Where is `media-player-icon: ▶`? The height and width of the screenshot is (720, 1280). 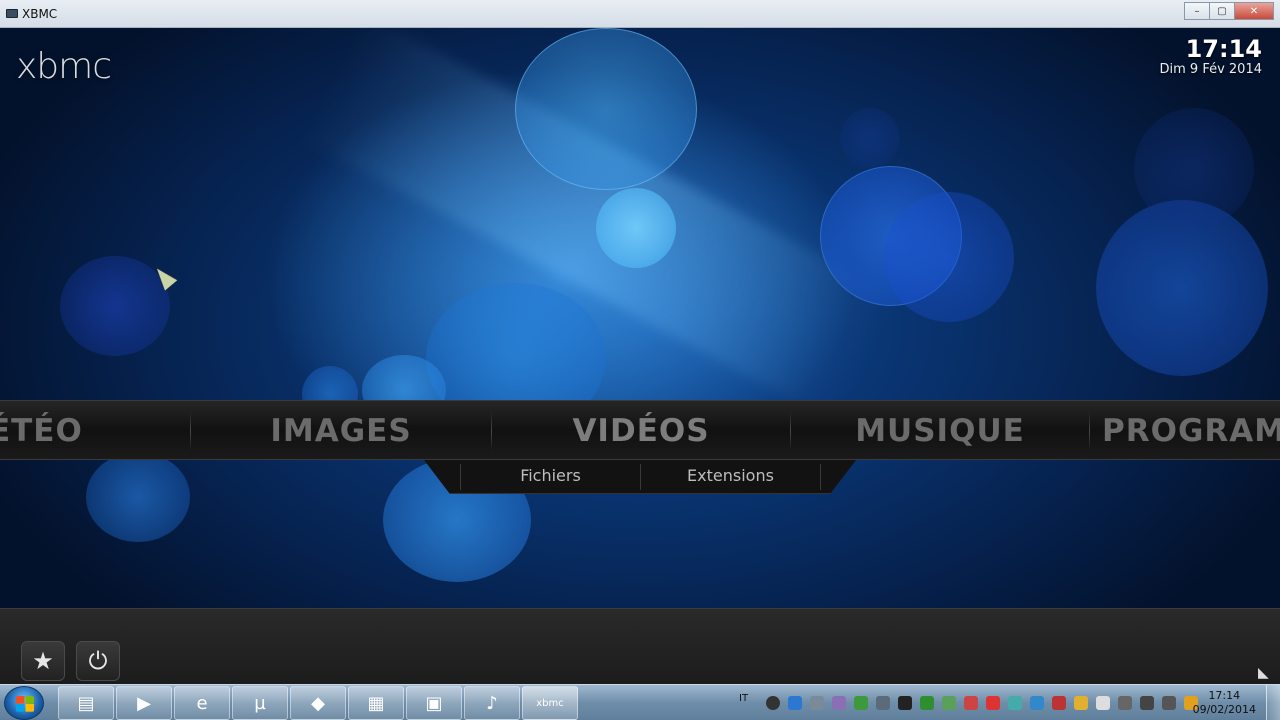 media-player-icon: ▶ is located at coordinates (144, 703).